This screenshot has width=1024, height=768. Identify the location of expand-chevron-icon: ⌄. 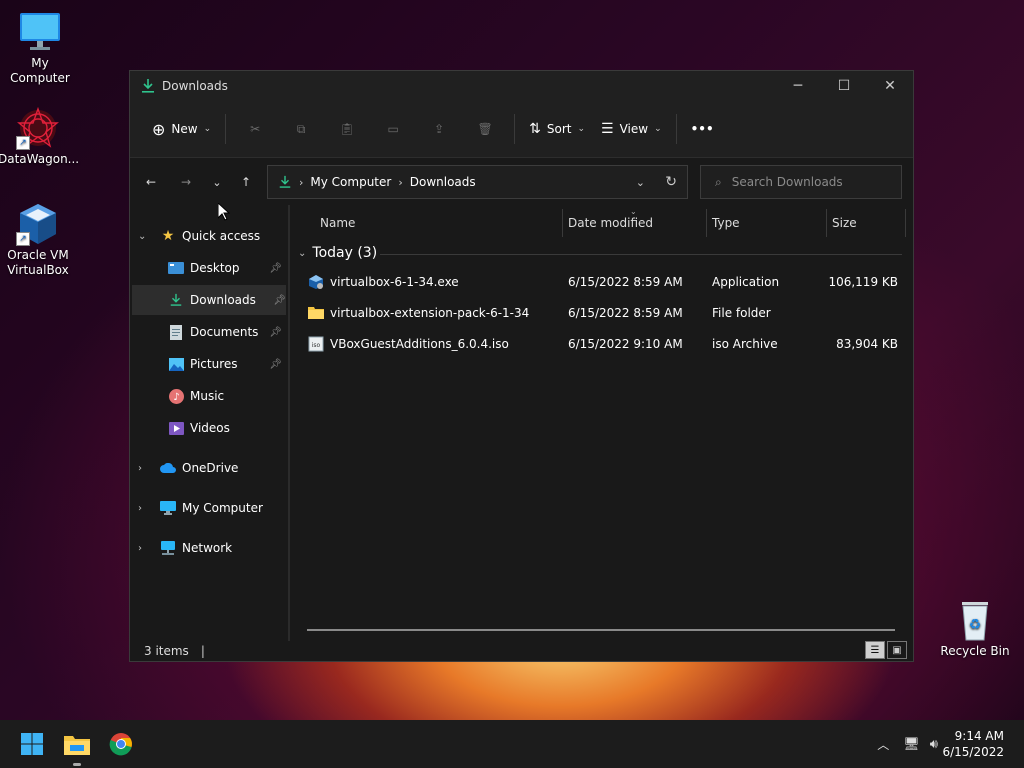
(142, 236).